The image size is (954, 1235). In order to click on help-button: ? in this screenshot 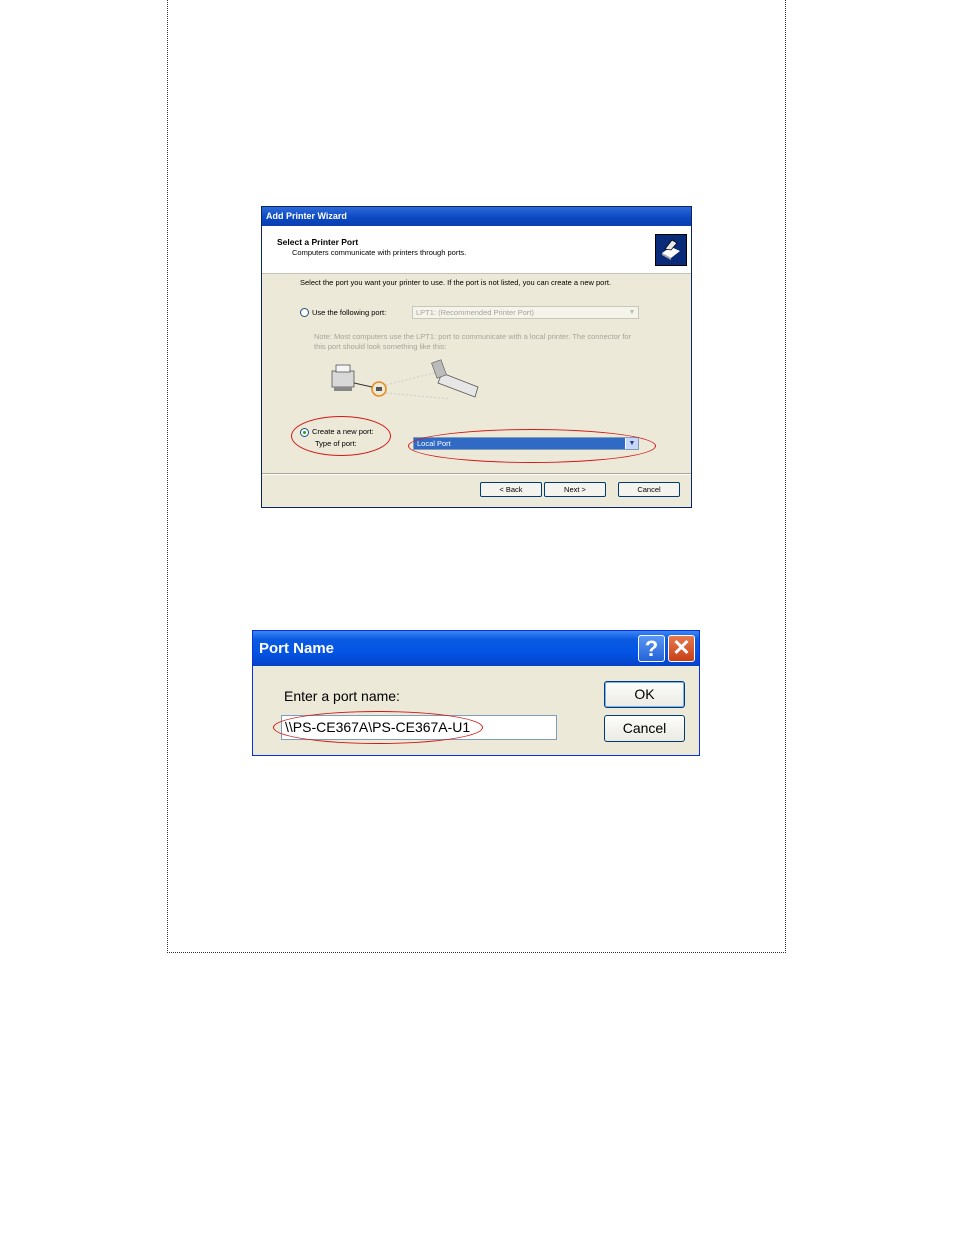, I will do `click(651, 648)`.